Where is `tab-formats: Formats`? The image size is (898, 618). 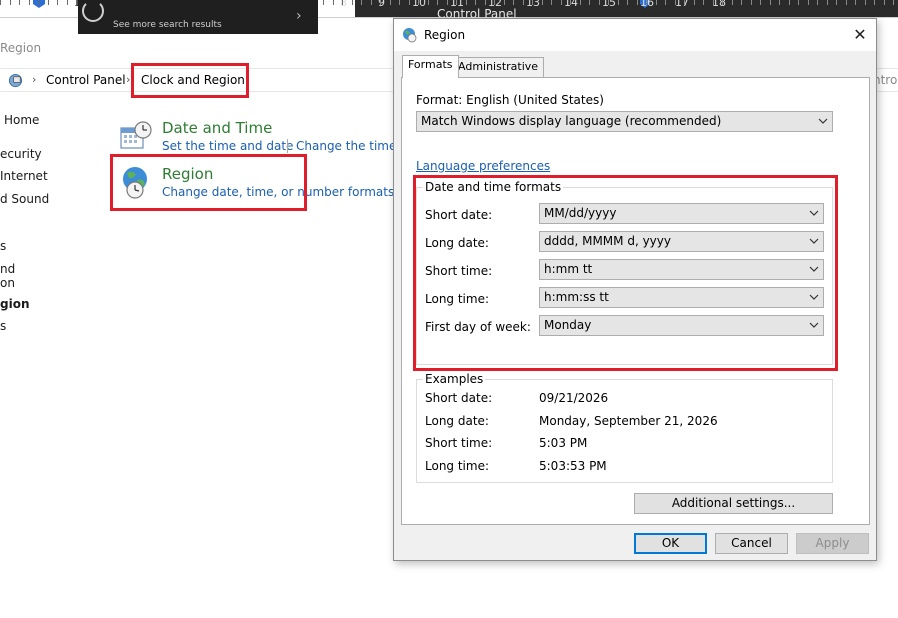 tab-formats: Formats is located at coordinates (430, 66).